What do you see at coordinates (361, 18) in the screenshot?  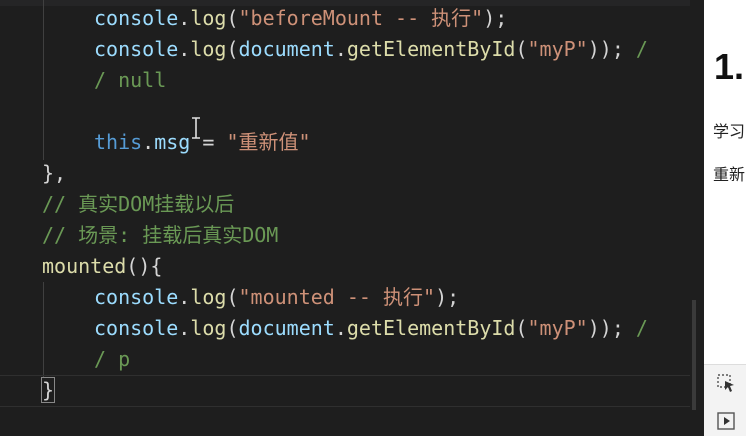 I see `code-token: "beforeMount -- 执行"` at bounding box center [361, 18].